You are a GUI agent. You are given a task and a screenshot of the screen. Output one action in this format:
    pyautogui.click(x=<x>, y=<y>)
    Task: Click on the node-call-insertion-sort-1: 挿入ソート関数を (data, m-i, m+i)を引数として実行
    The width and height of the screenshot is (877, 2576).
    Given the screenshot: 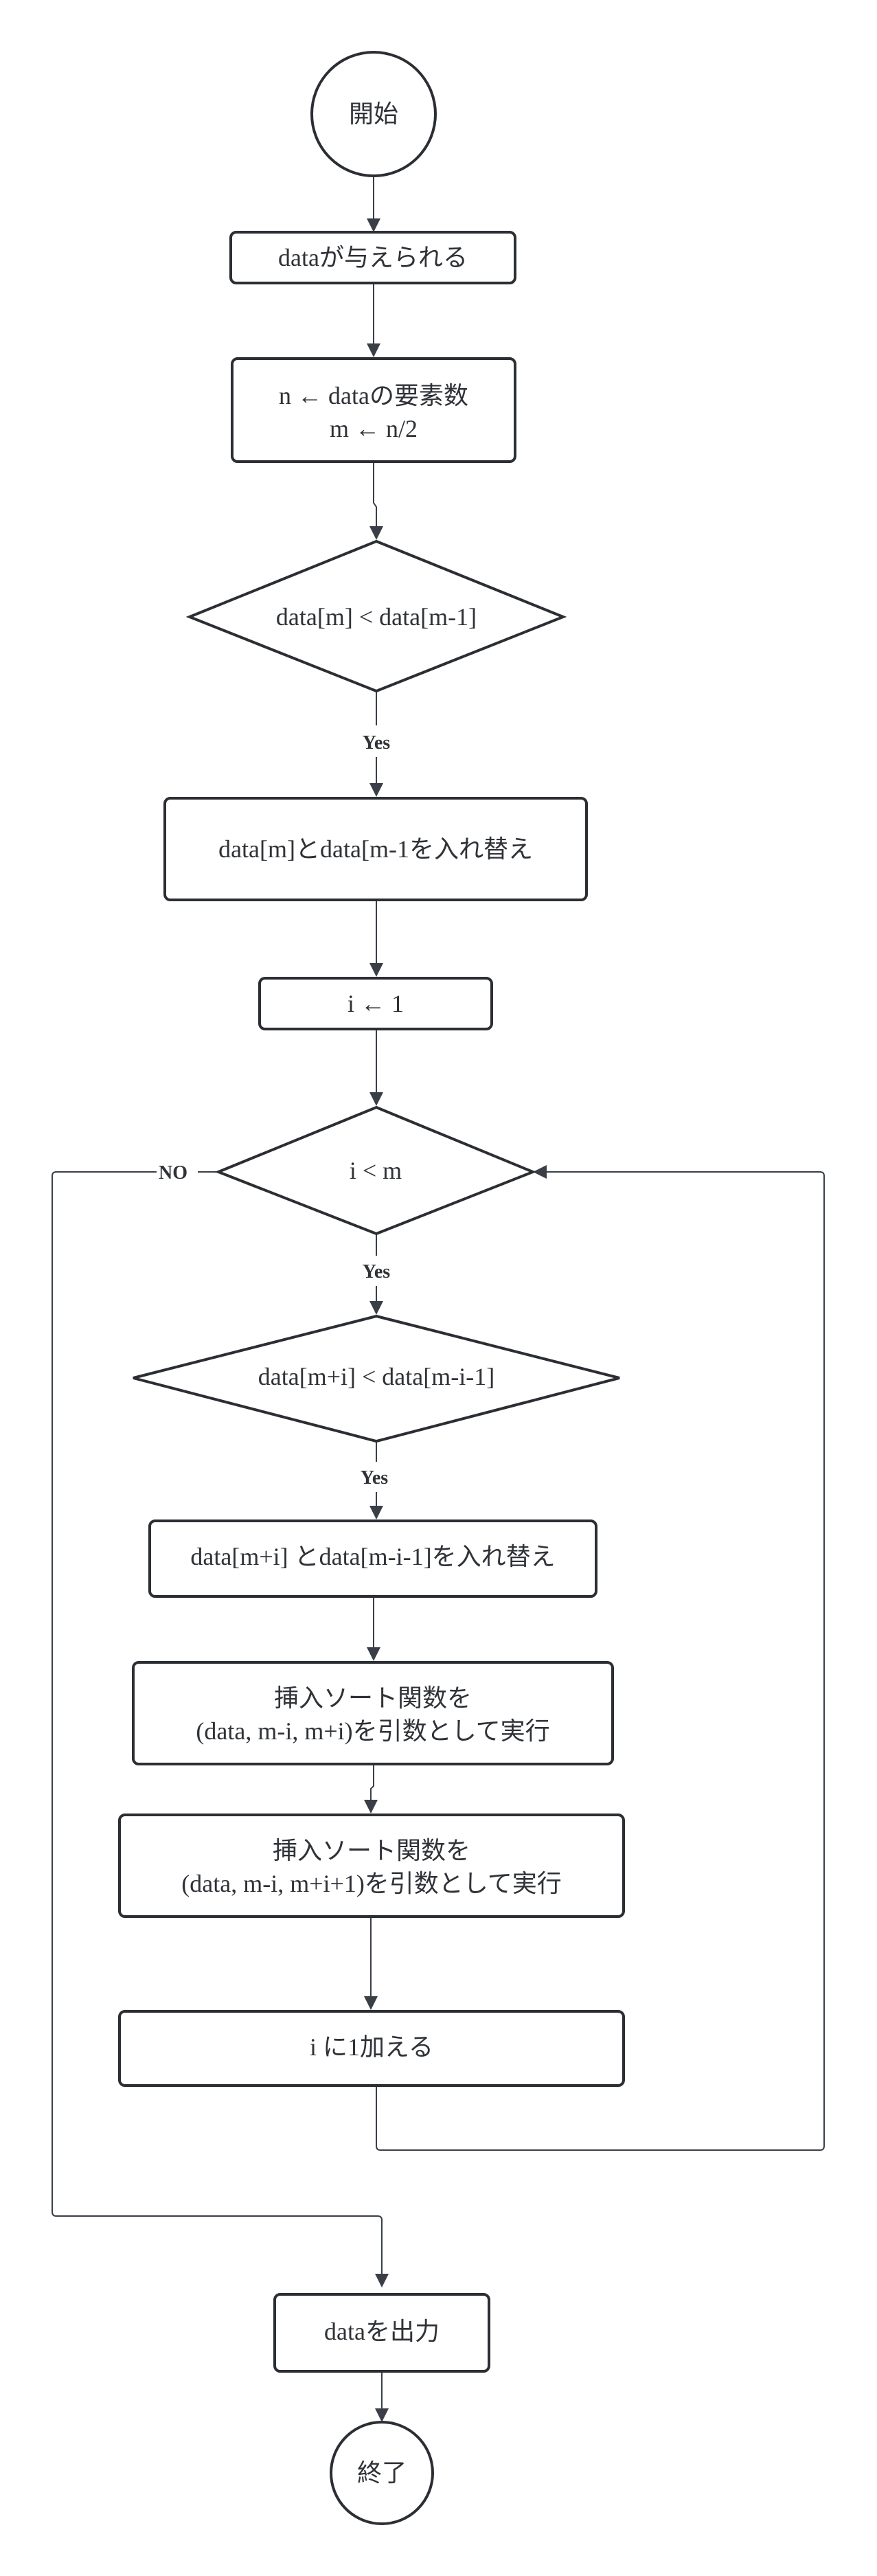 What is the action you would take?
    pyautogui.click(x=373, y=1713)
    